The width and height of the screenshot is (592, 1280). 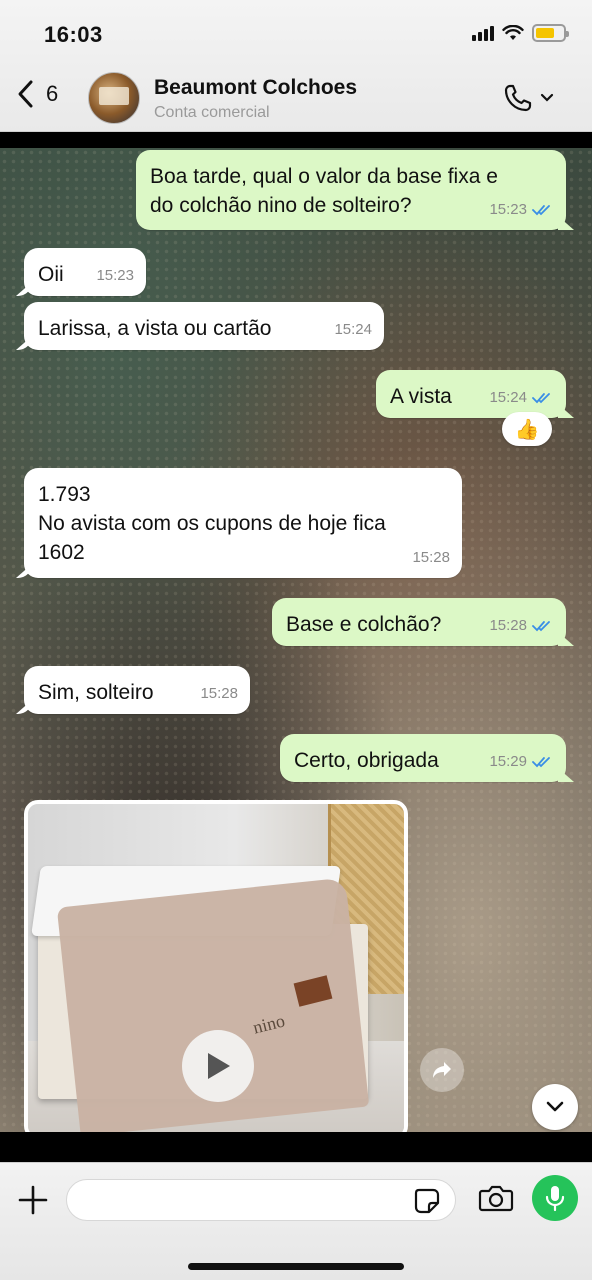 I want to click on camera-icon, so click(x=496, y=1198).